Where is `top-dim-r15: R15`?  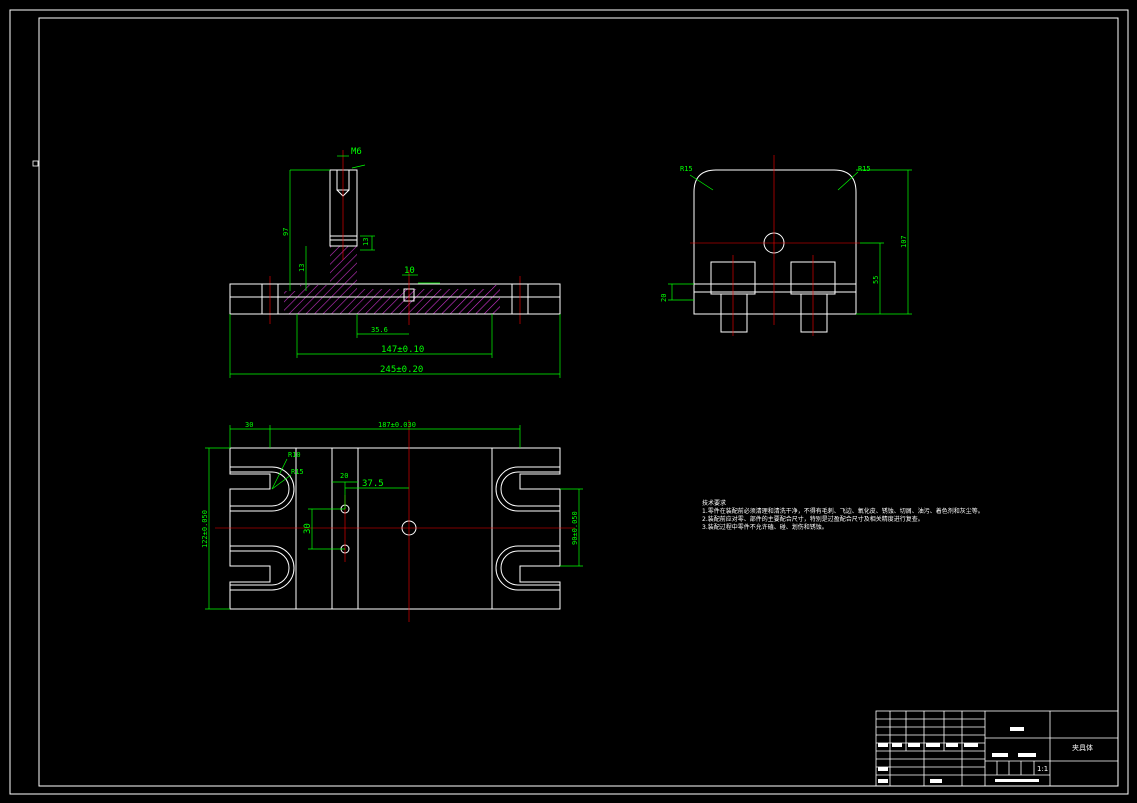 top-dim-r15: R15 is located at coordinates (297, 472).